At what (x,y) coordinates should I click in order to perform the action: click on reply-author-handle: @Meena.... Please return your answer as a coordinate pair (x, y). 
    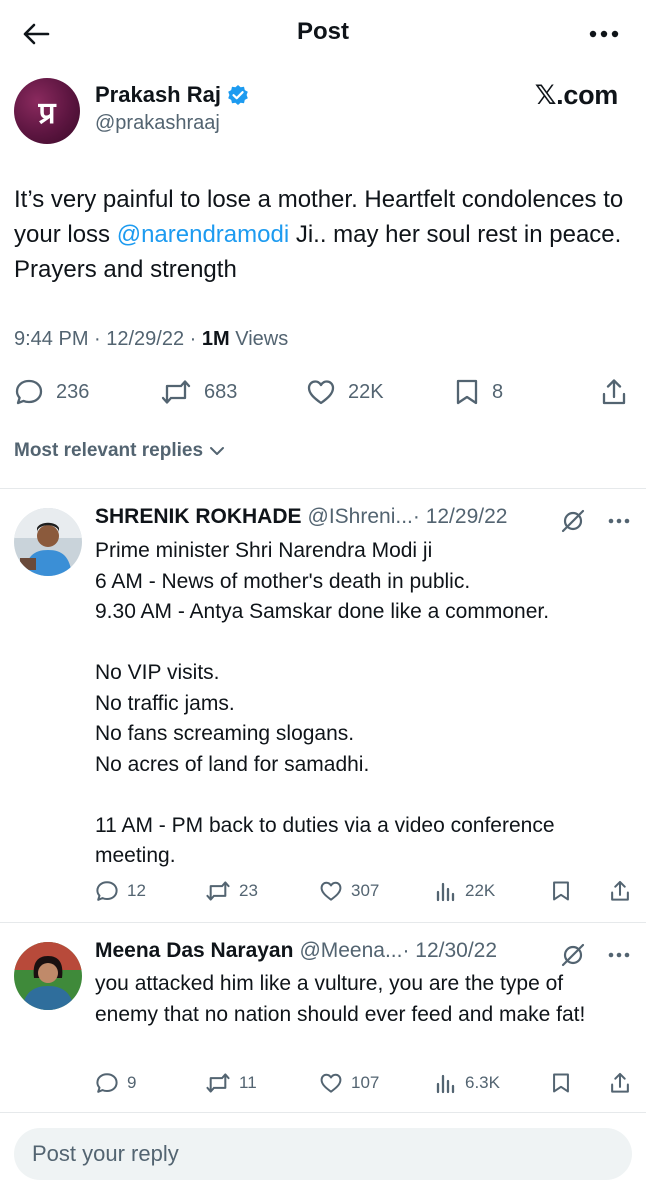
    Looking at the image, I should click on (350, 951).